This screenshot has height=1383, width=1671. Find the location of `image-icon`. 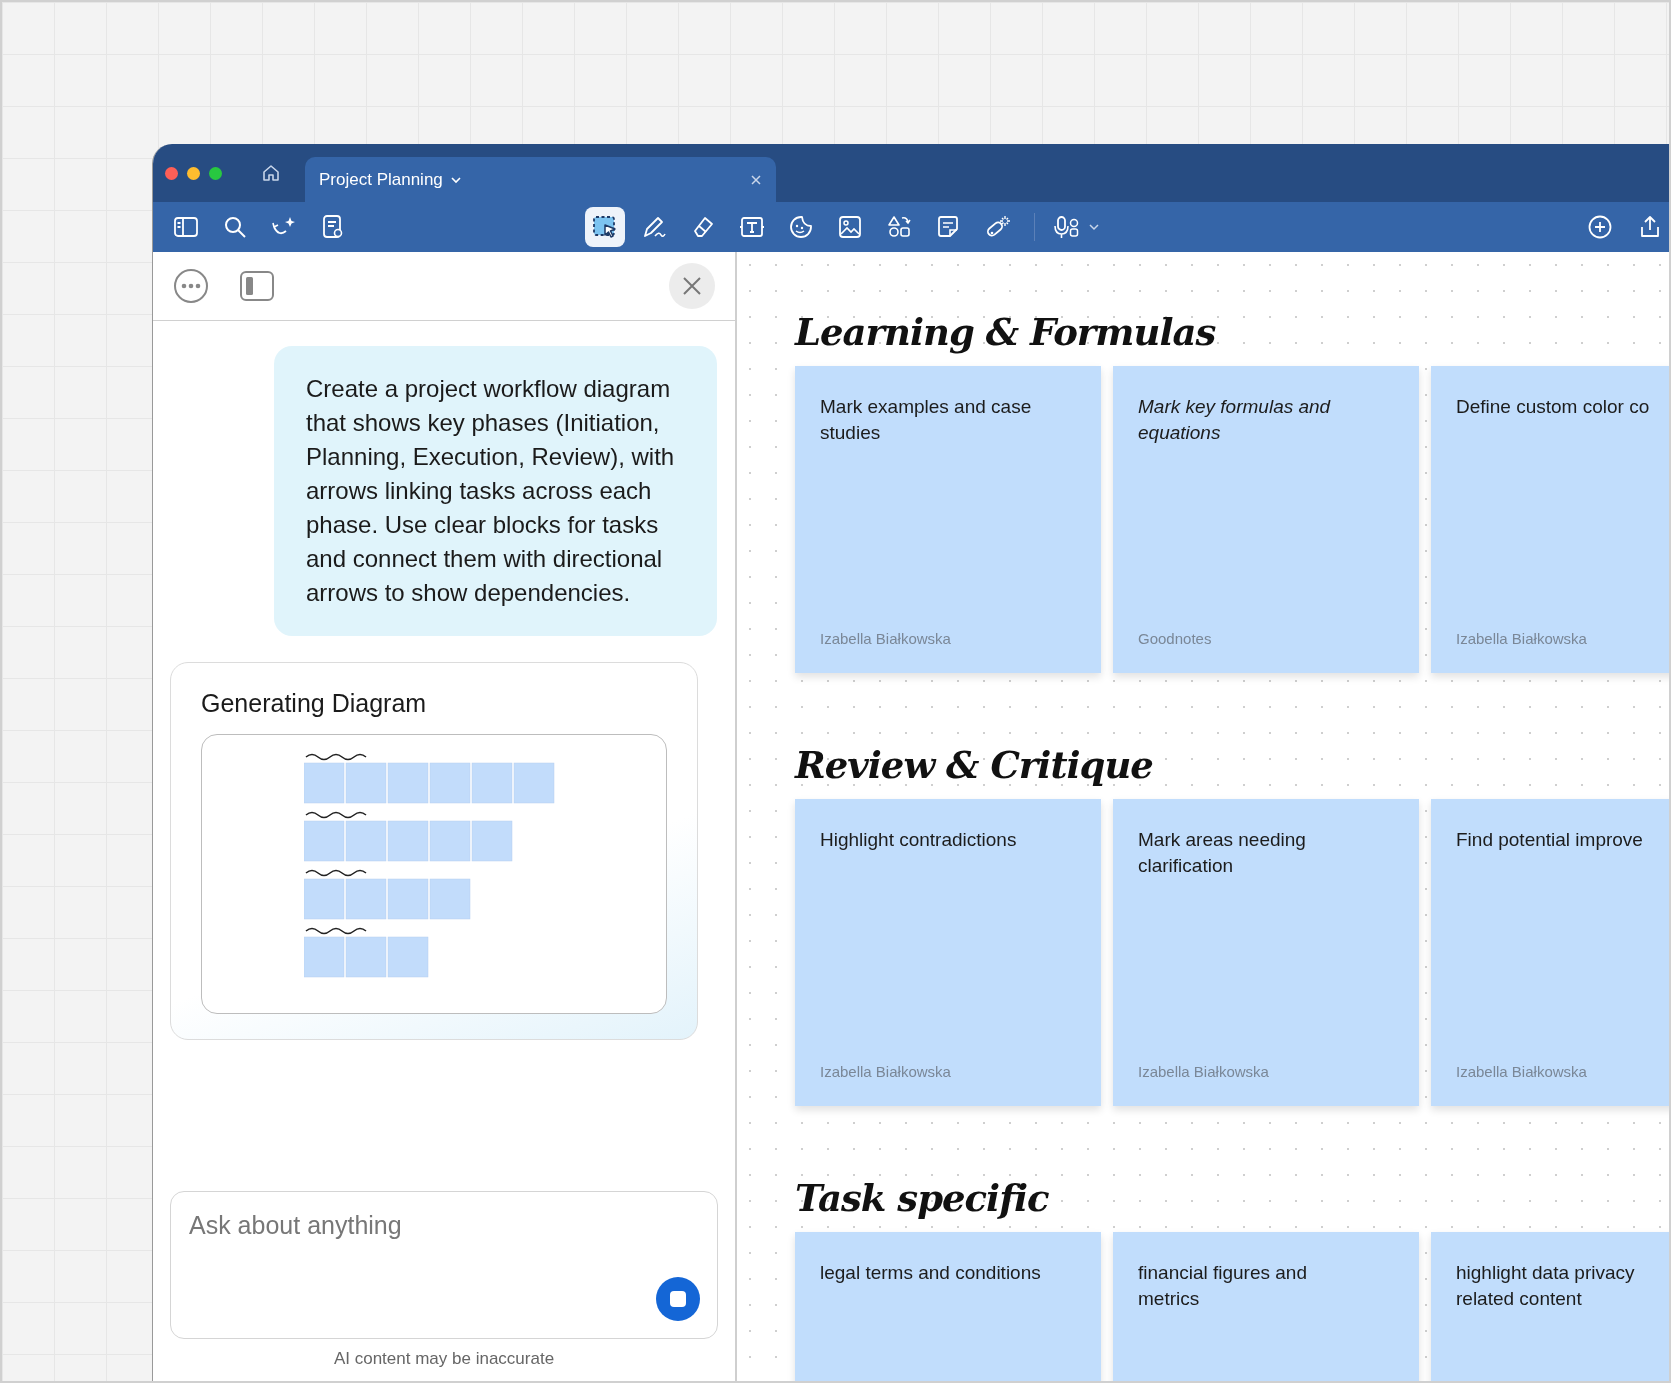

image-icon is located at coordinates (850, 227).